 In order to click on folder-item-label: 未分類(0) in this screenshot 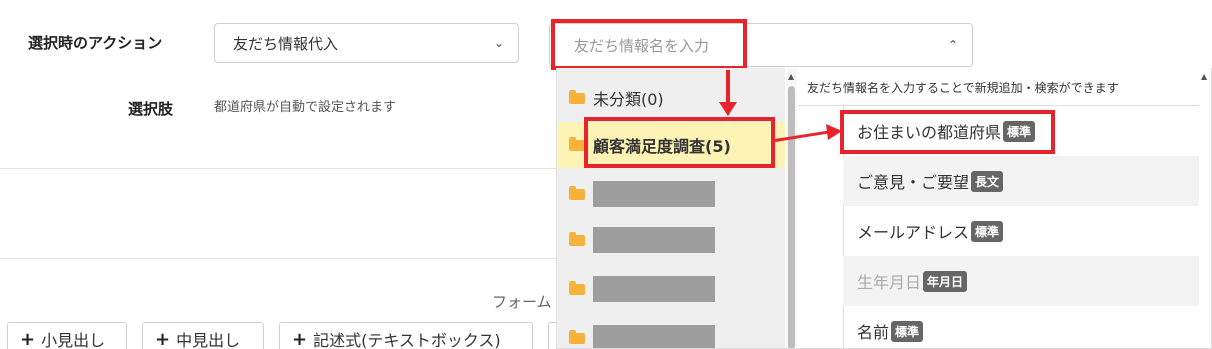, I will do `click(628, 99)`.